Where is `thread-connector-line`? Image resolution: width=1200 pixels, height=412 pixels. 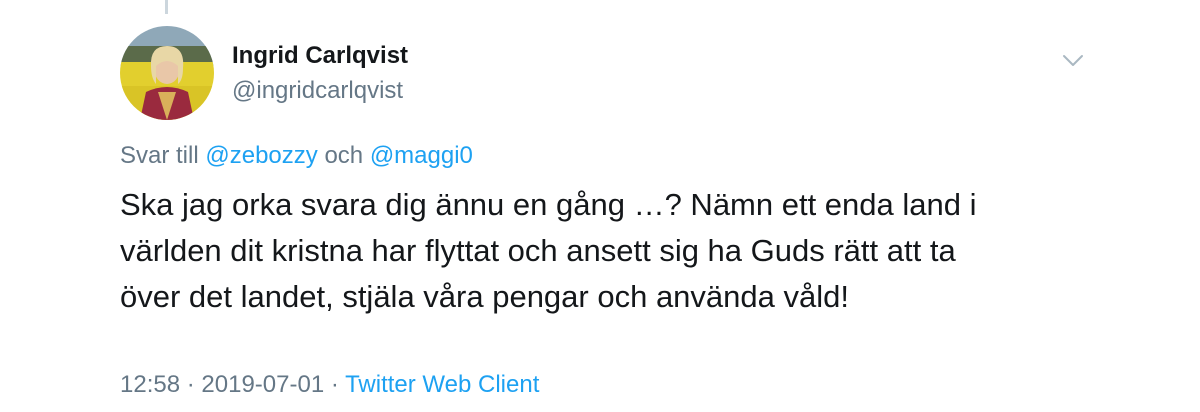 thread-connector-line is located at coordinates (166, 7).